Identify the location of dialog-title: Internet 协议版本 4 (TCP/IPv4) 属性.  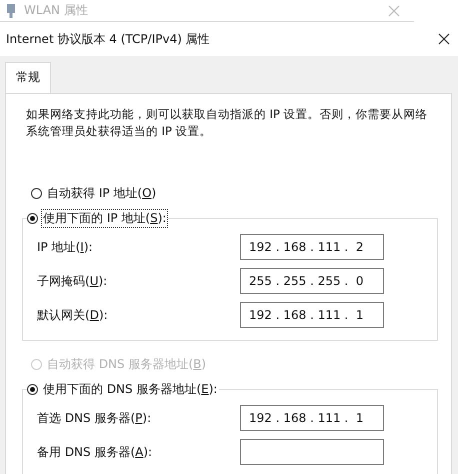
(108, 39).